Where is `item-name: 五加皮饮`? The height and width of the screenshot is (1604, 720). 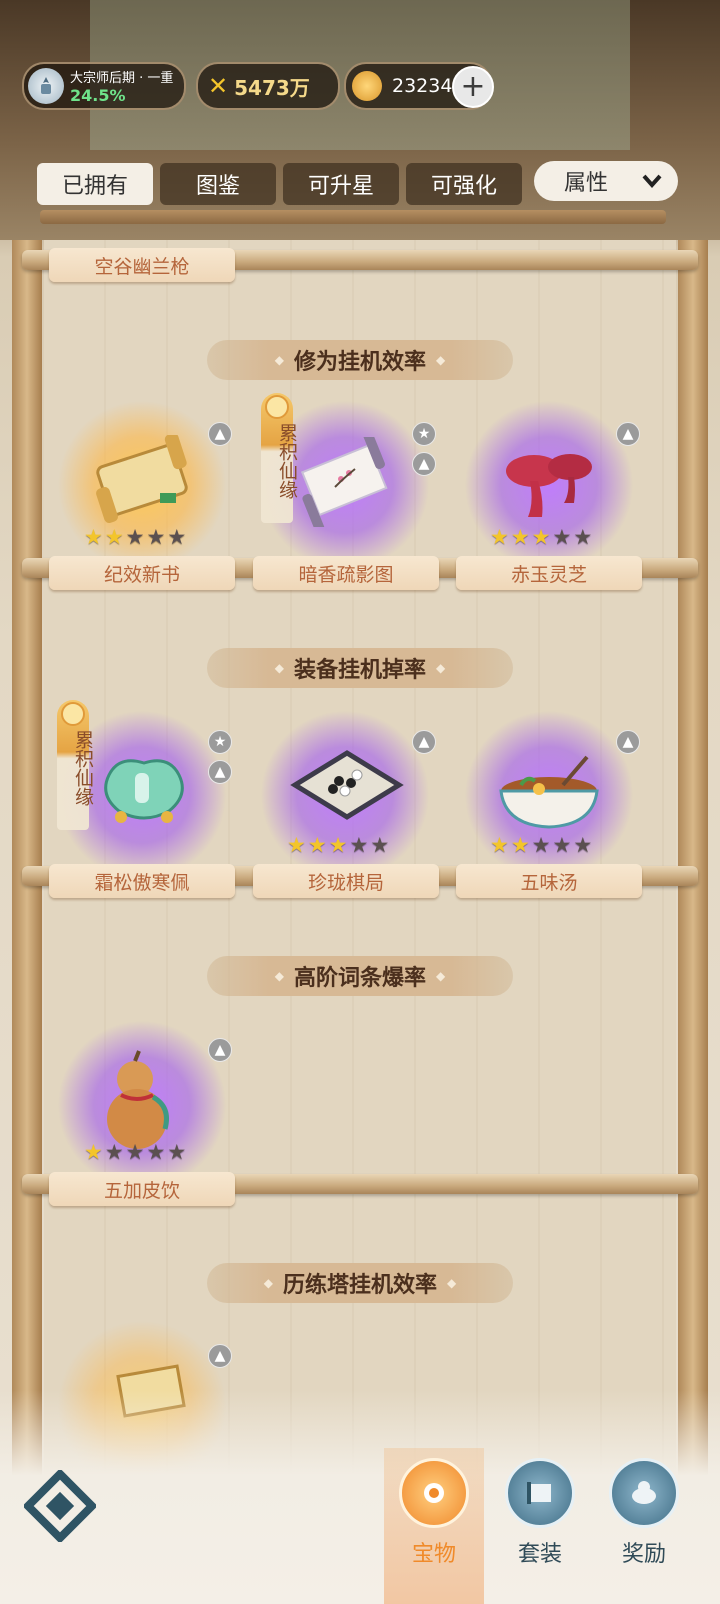 item-name: 五加皮饮 is located at coordinates (141, 1190).